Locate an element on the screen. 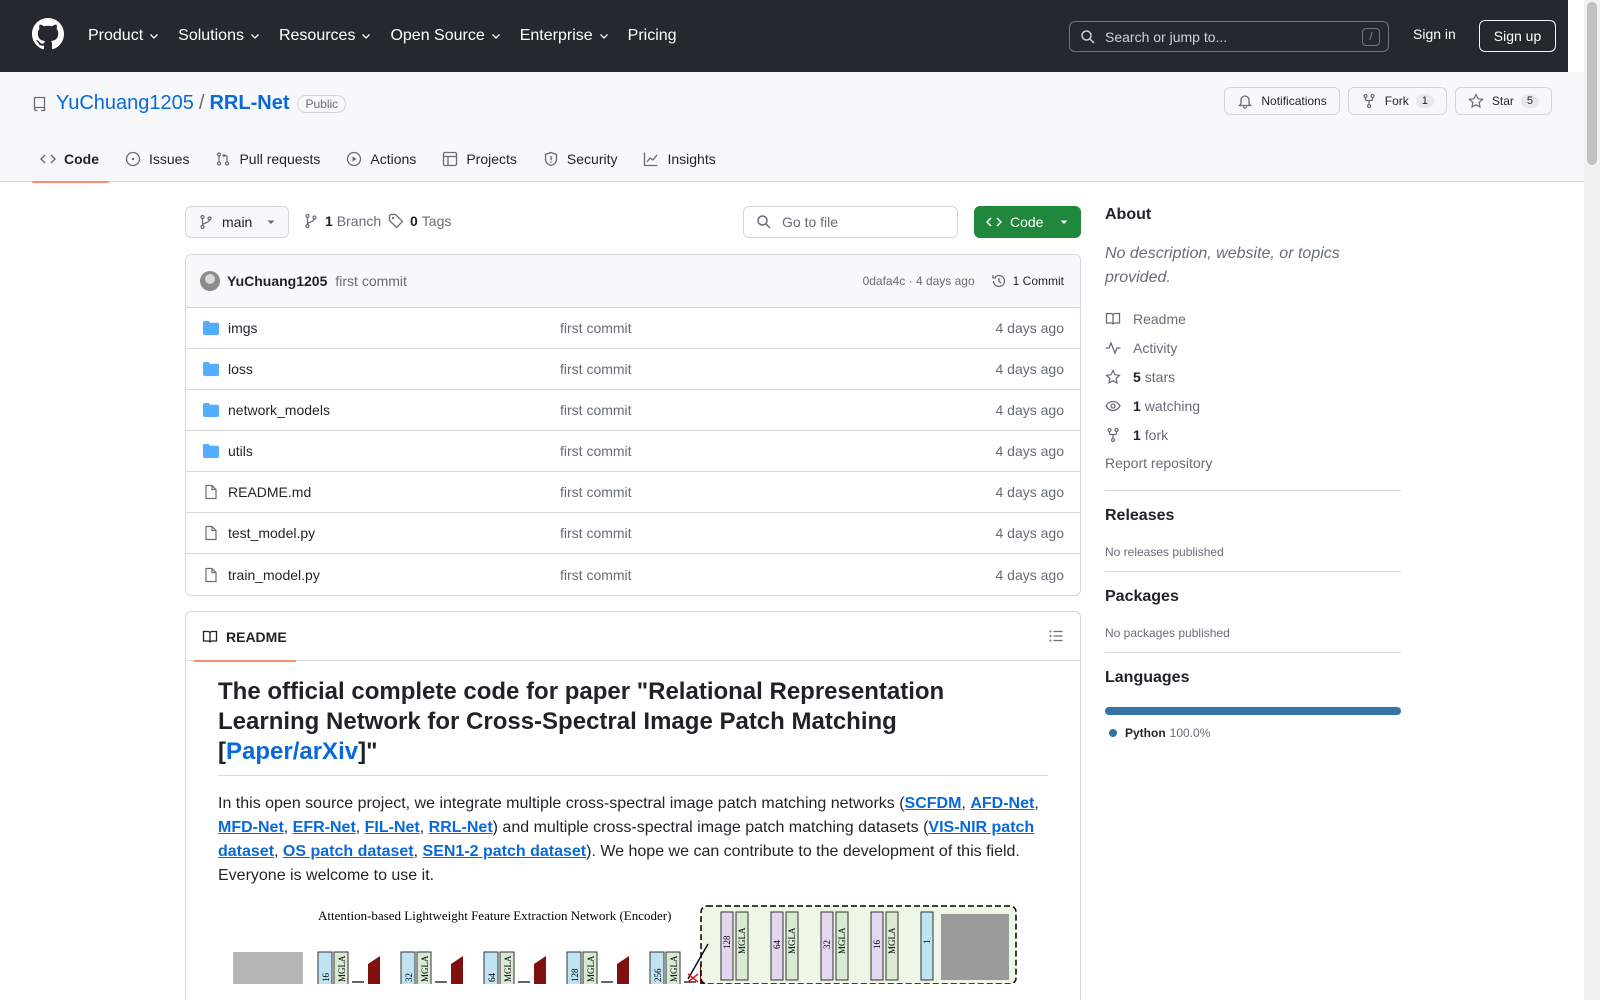  nav-resources: Resources is located at coordinates (325, 36).